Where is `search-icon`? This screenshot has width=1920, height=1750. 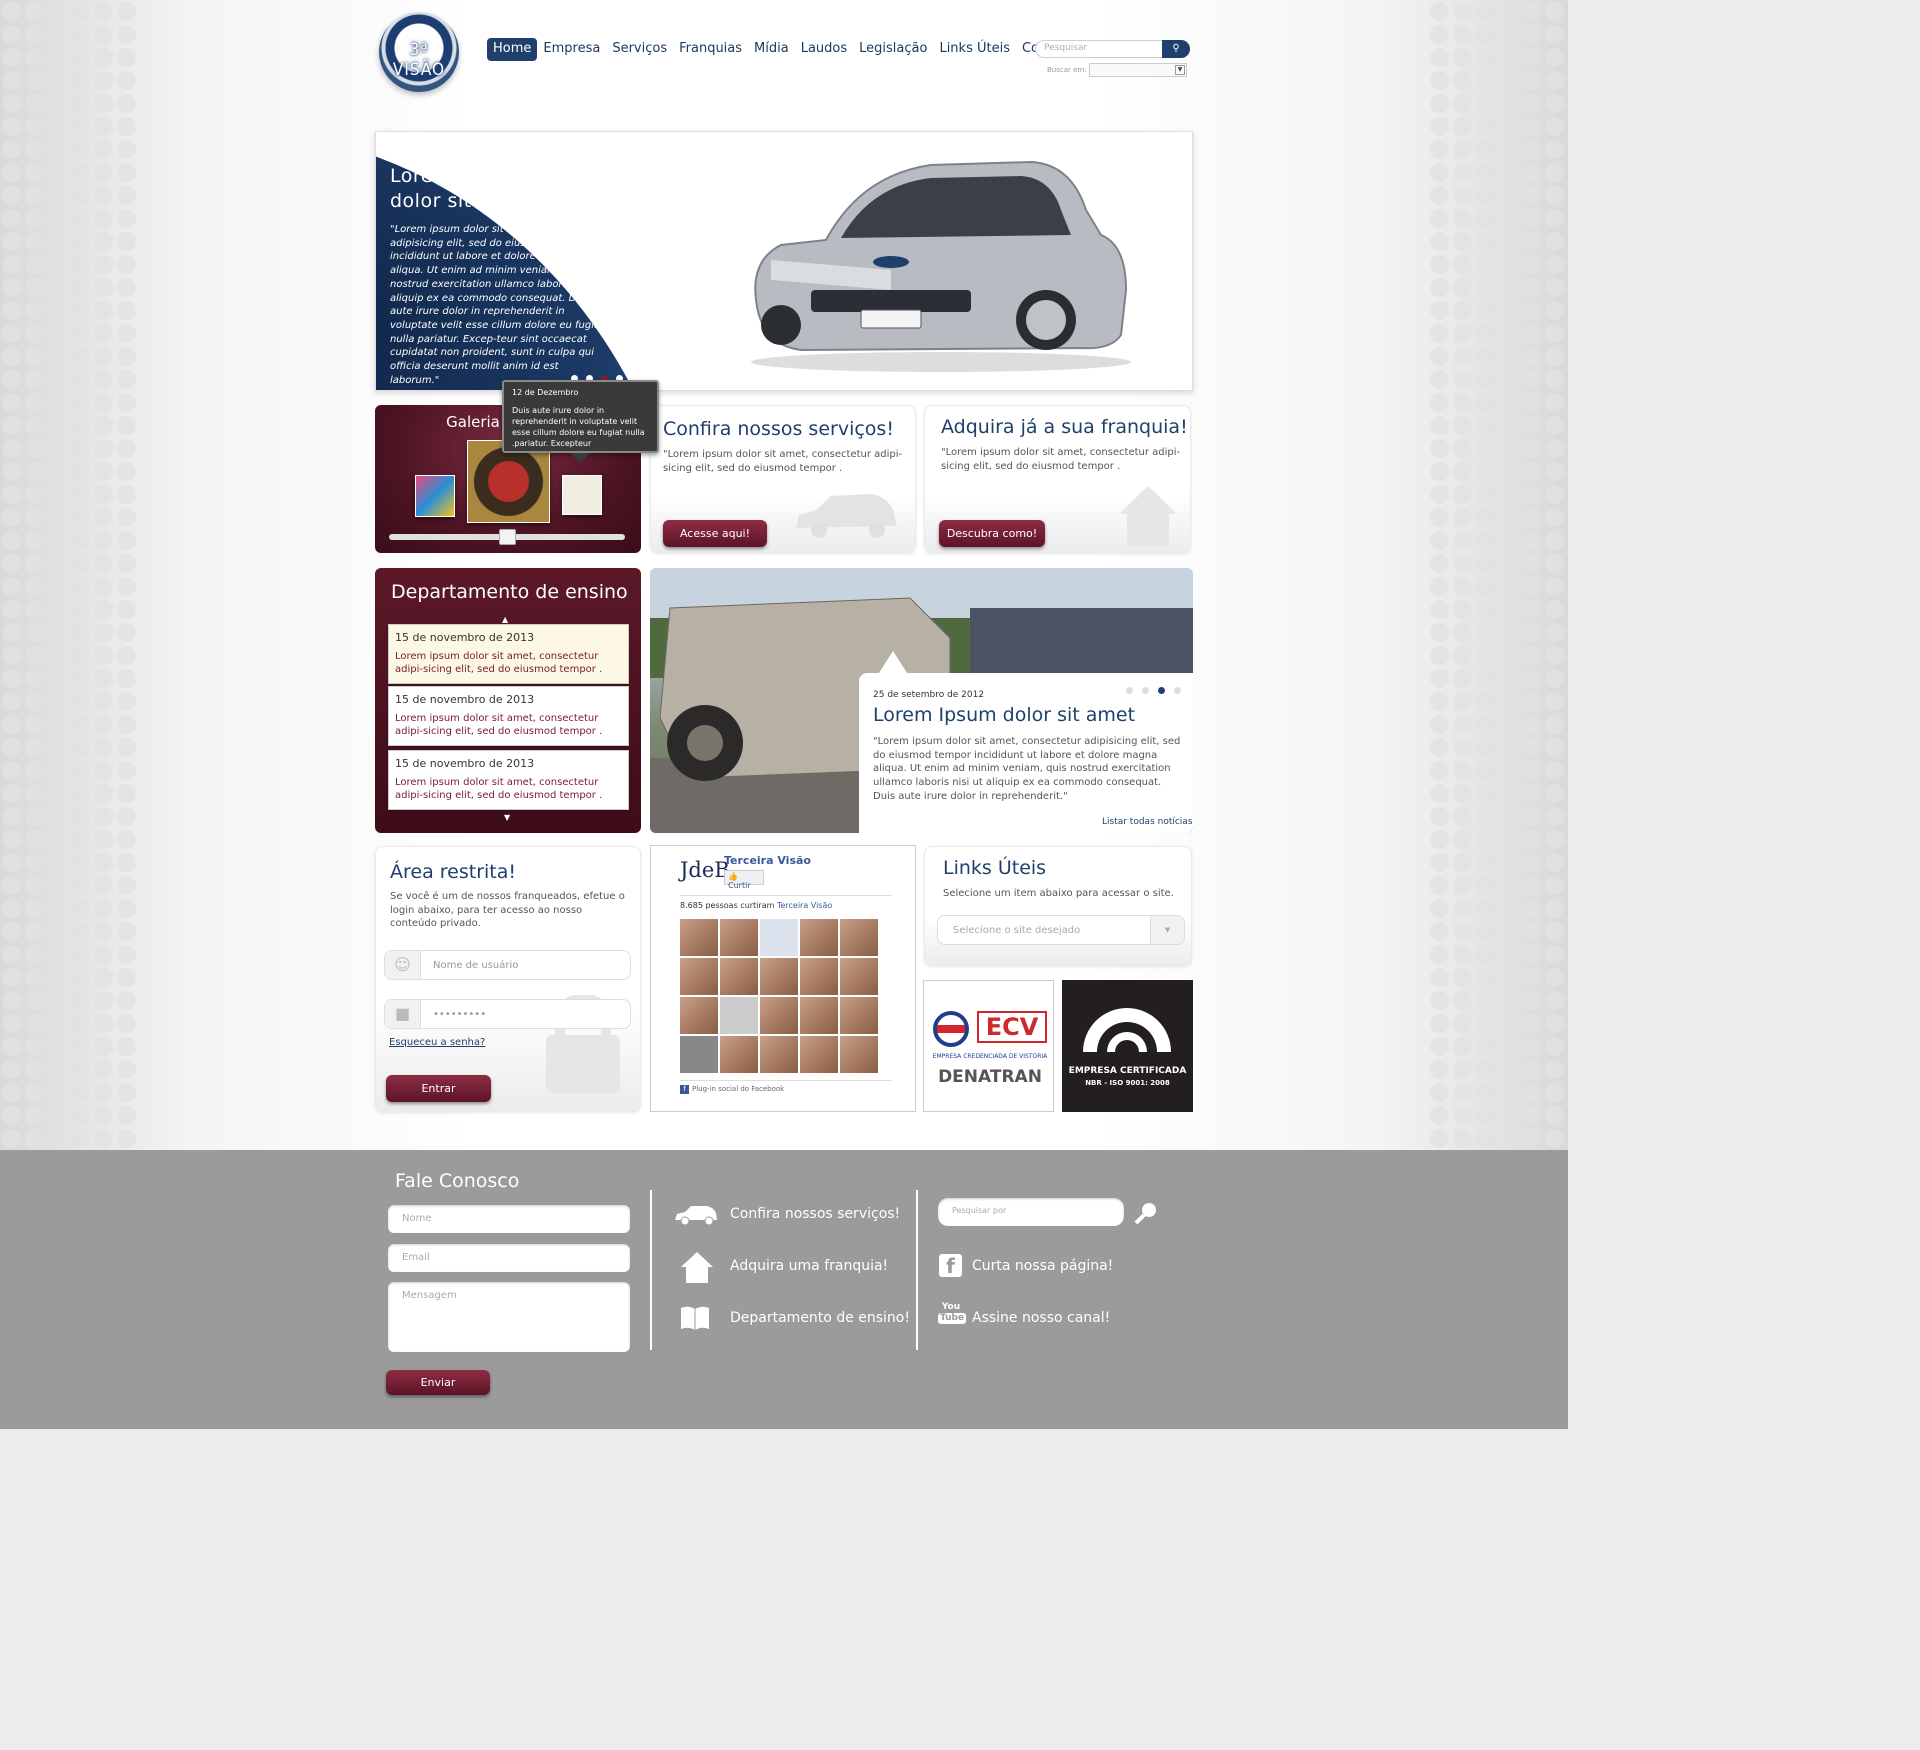
search-icon is located at coordinates (1146, 1213).